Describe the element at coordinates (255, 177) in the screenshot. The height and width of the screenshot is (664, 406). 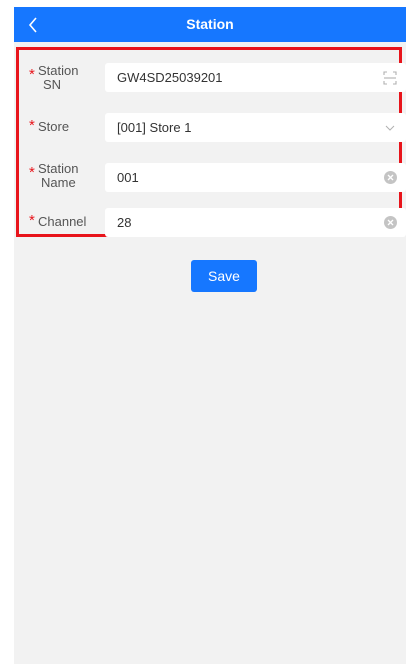
I see `station-name-input: 001` at that location.